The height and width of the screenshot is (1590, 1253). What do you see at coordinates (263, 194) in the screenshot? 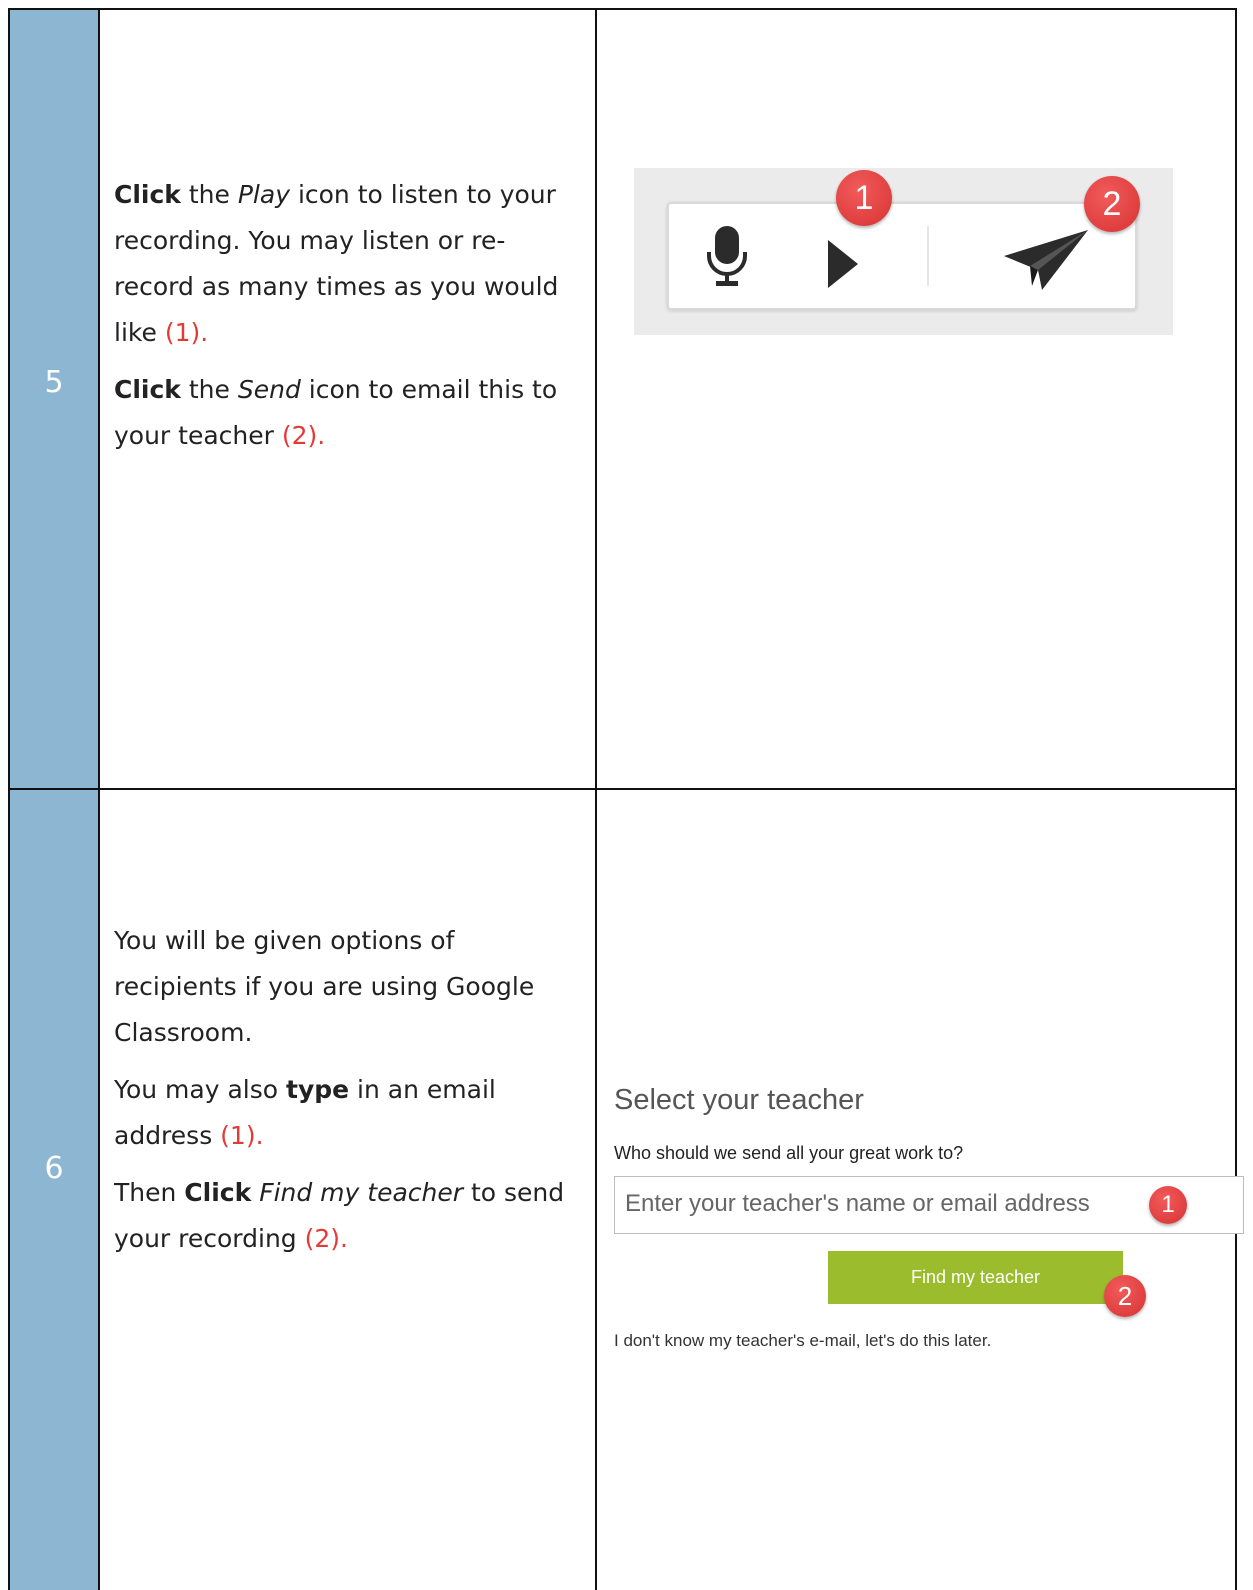
I see `instruction-text: Play` at bounding box center [263, 194].